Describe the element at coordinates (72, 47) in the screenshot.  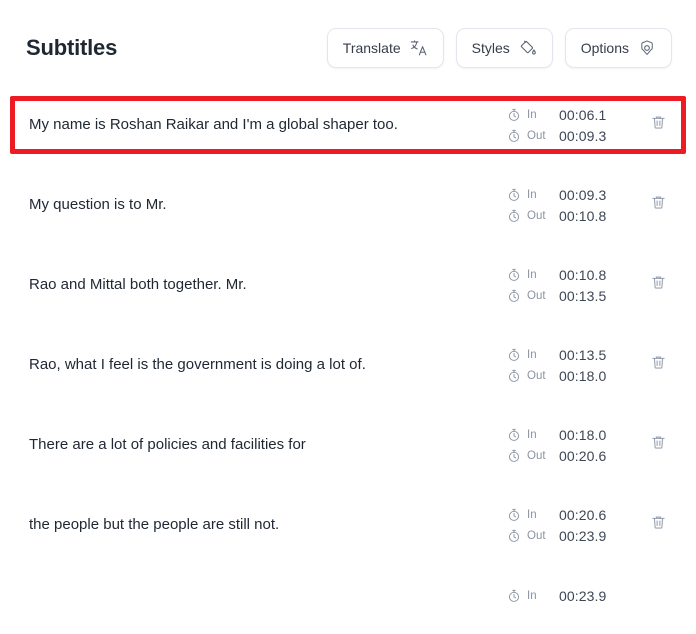
I see `page-title: Subtitles` at that location.